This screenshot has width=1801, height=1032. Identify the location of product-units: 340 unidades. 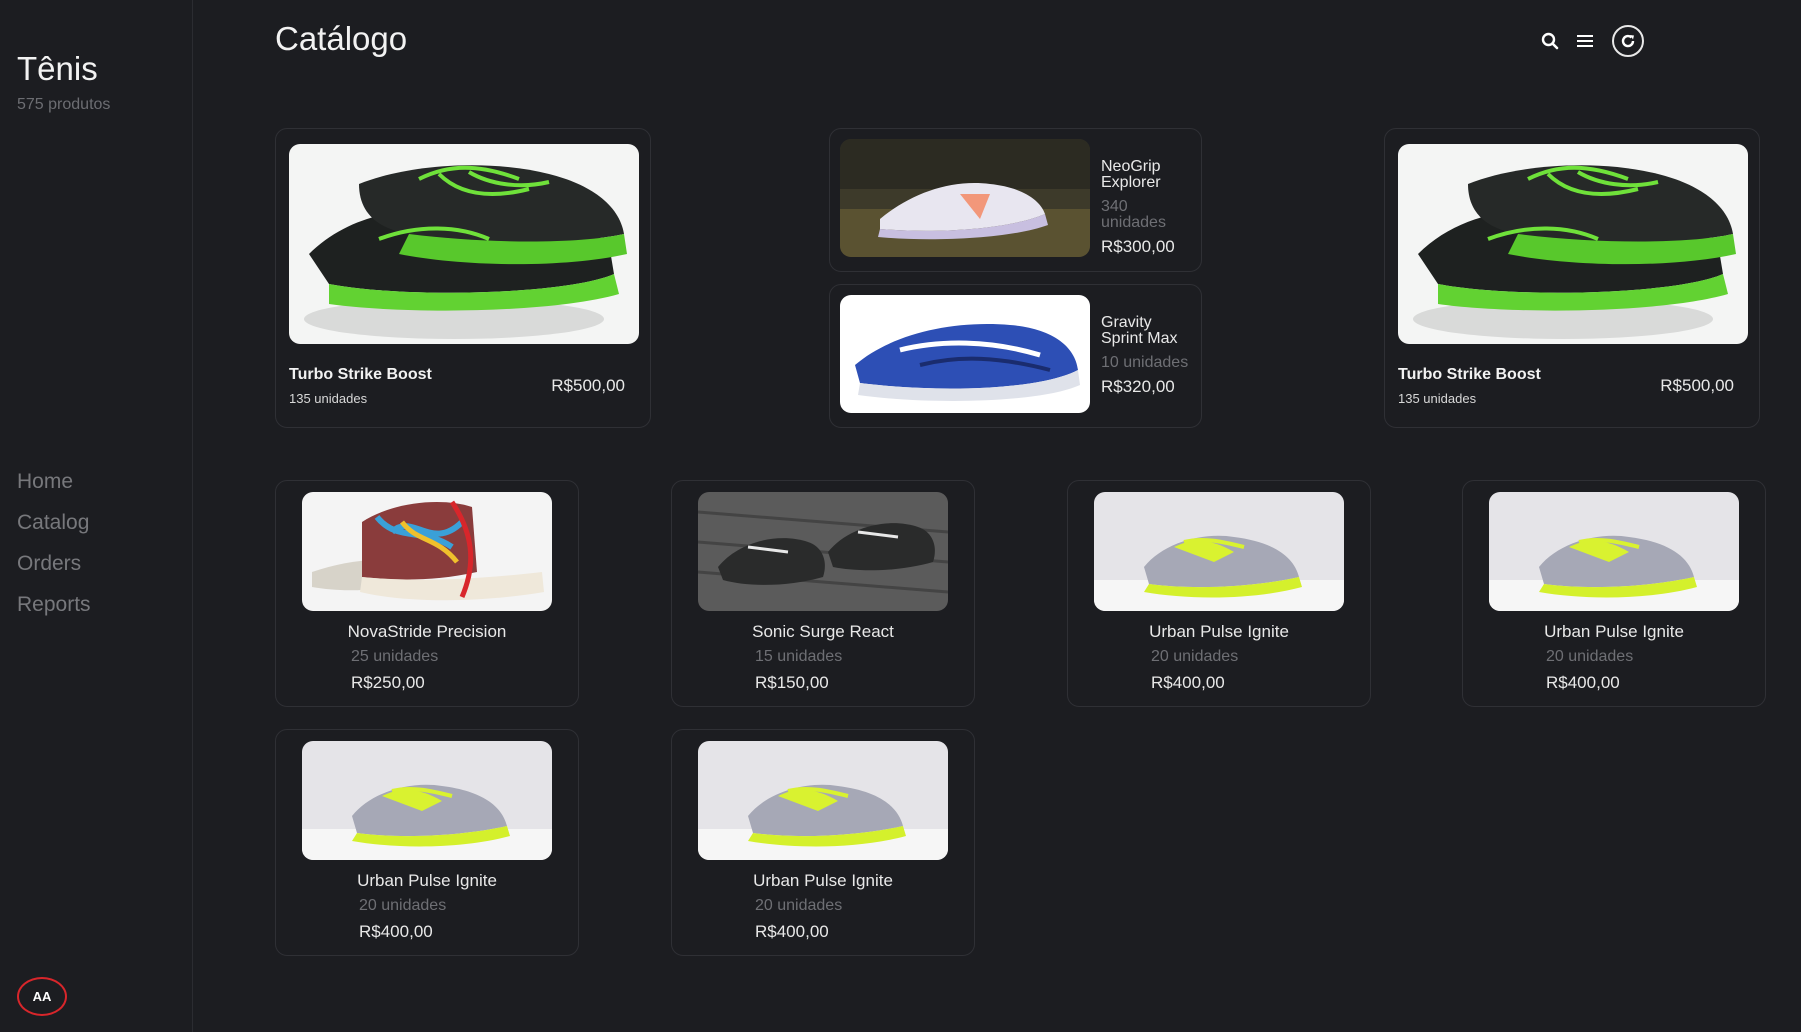
(1133, 214).